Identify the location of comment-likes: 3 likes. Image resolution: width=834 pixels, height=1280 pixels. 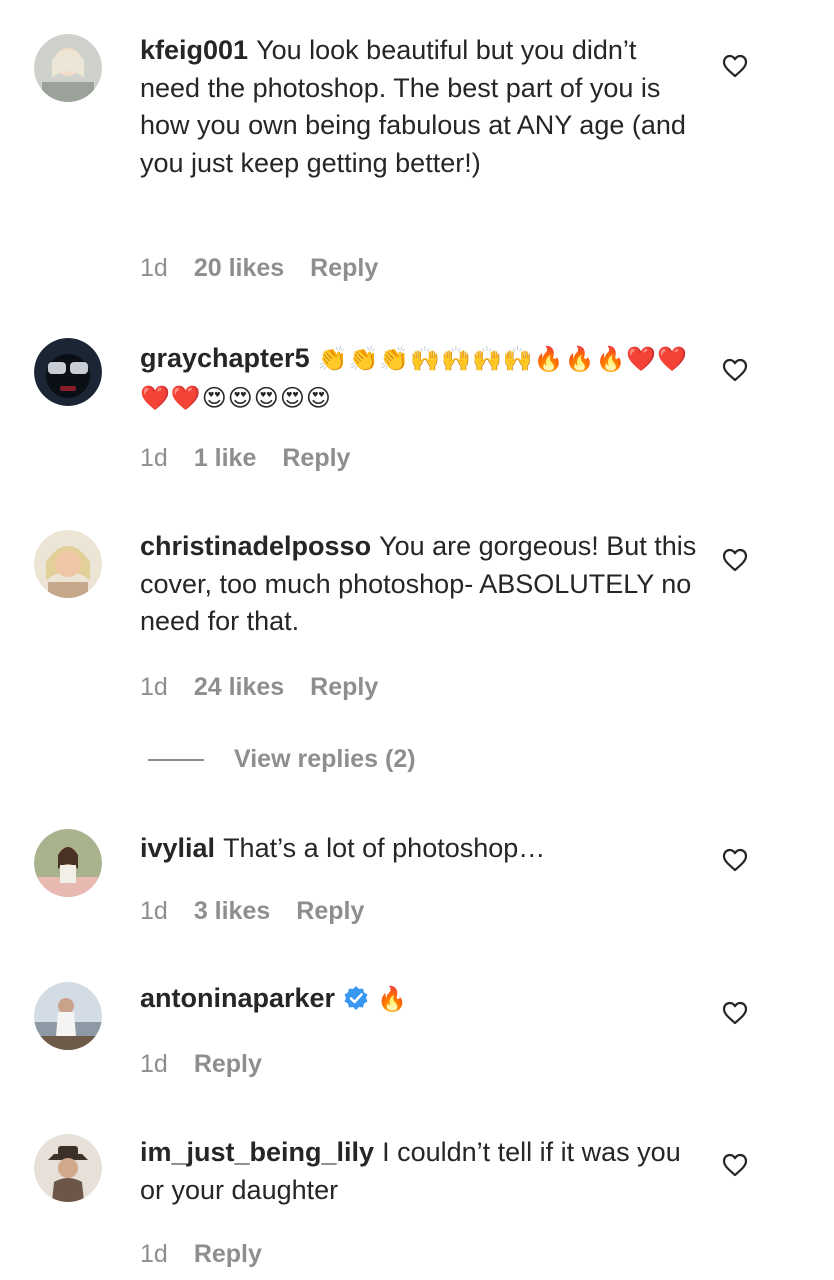
(232, 911).